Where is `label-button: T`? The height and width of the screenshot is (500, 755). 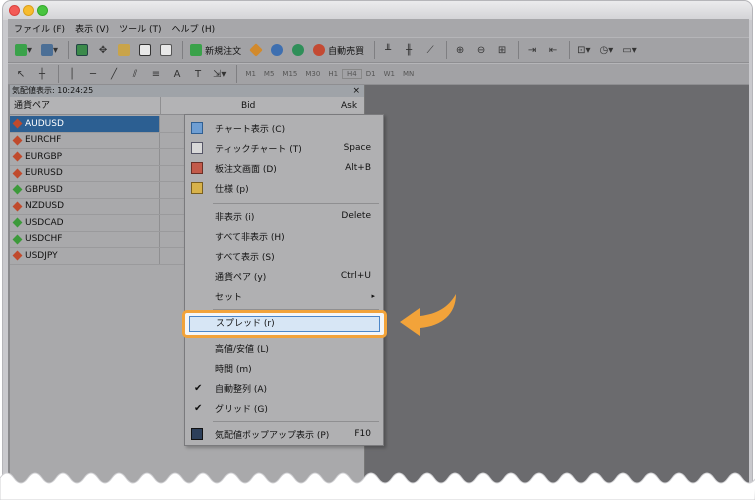
label-button: T is located at coordinates (198, 74).